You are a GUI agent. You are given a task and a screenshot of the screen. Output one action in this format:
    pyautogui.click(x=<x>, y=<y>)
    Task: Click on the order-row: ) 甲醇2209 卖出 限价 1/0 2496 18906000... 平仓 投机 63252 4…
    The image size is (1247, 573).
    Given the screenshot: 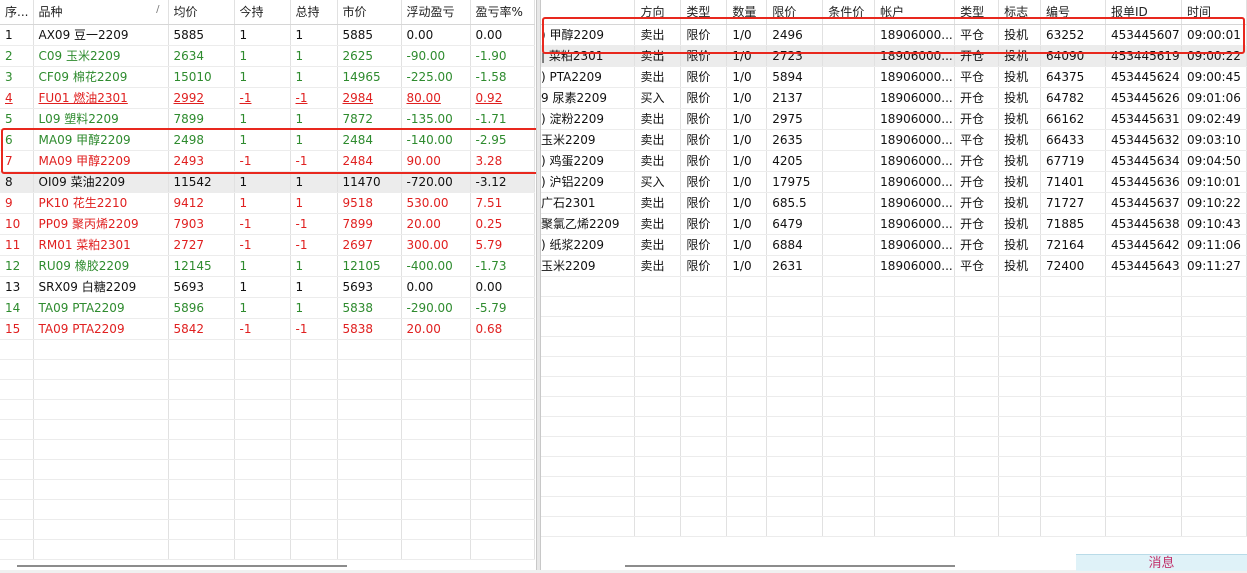 What is the action you would take?
    pyautogui.click(x=894, y=35)
    